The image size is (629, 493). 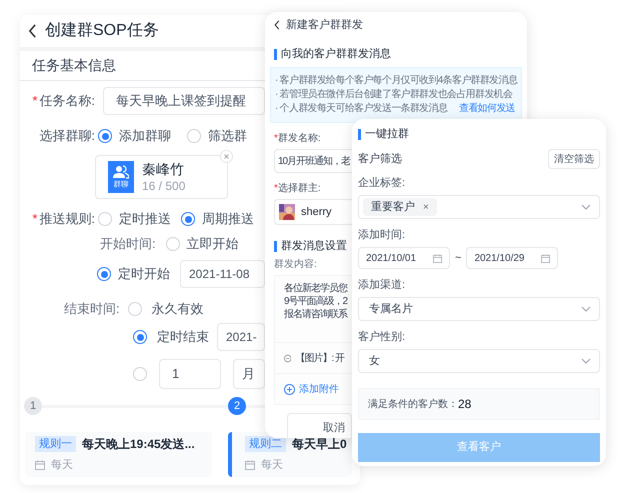 I want to click on remove-icon, so click(x=288, y=358).